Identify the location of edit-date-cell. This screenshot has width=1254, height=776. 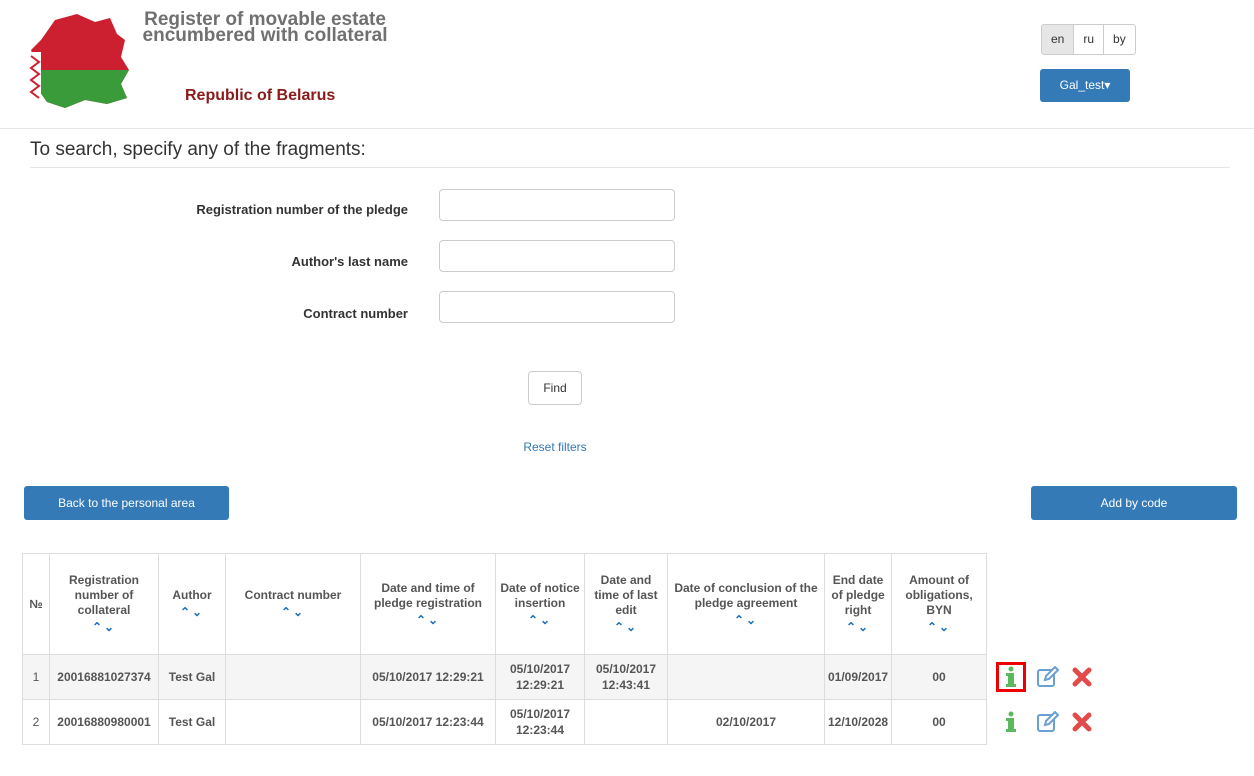
(626, 722).